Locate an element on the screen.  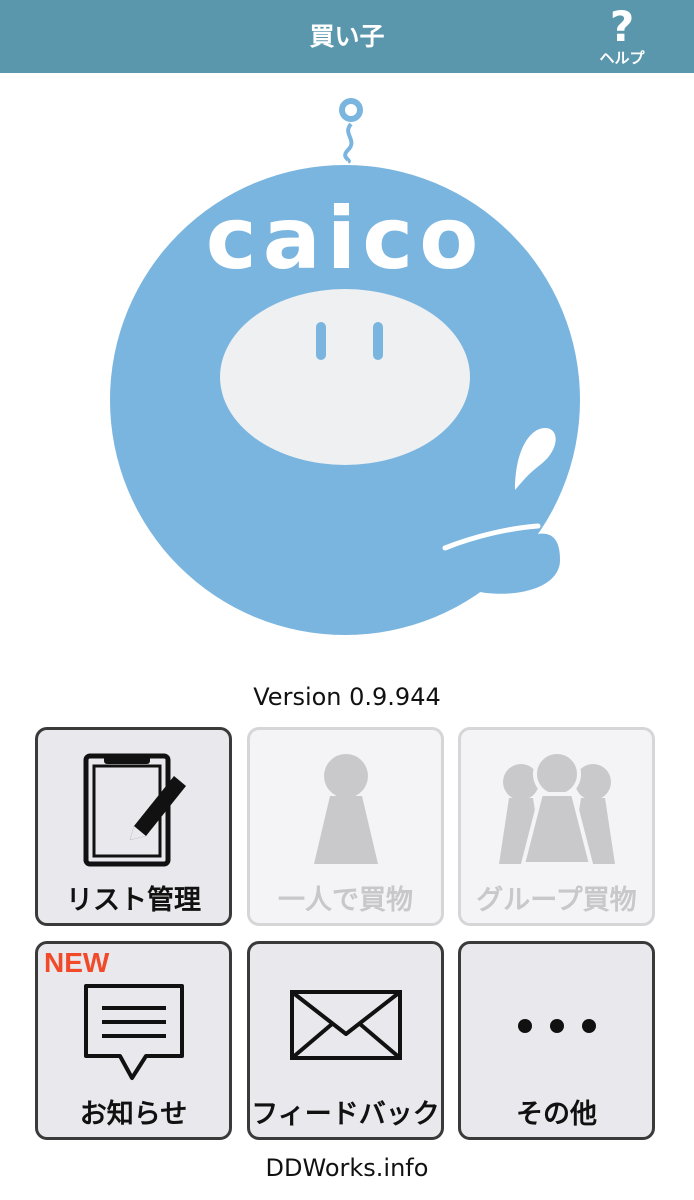
help-button: ? ヘルプ is located at coordinates (622, 37).